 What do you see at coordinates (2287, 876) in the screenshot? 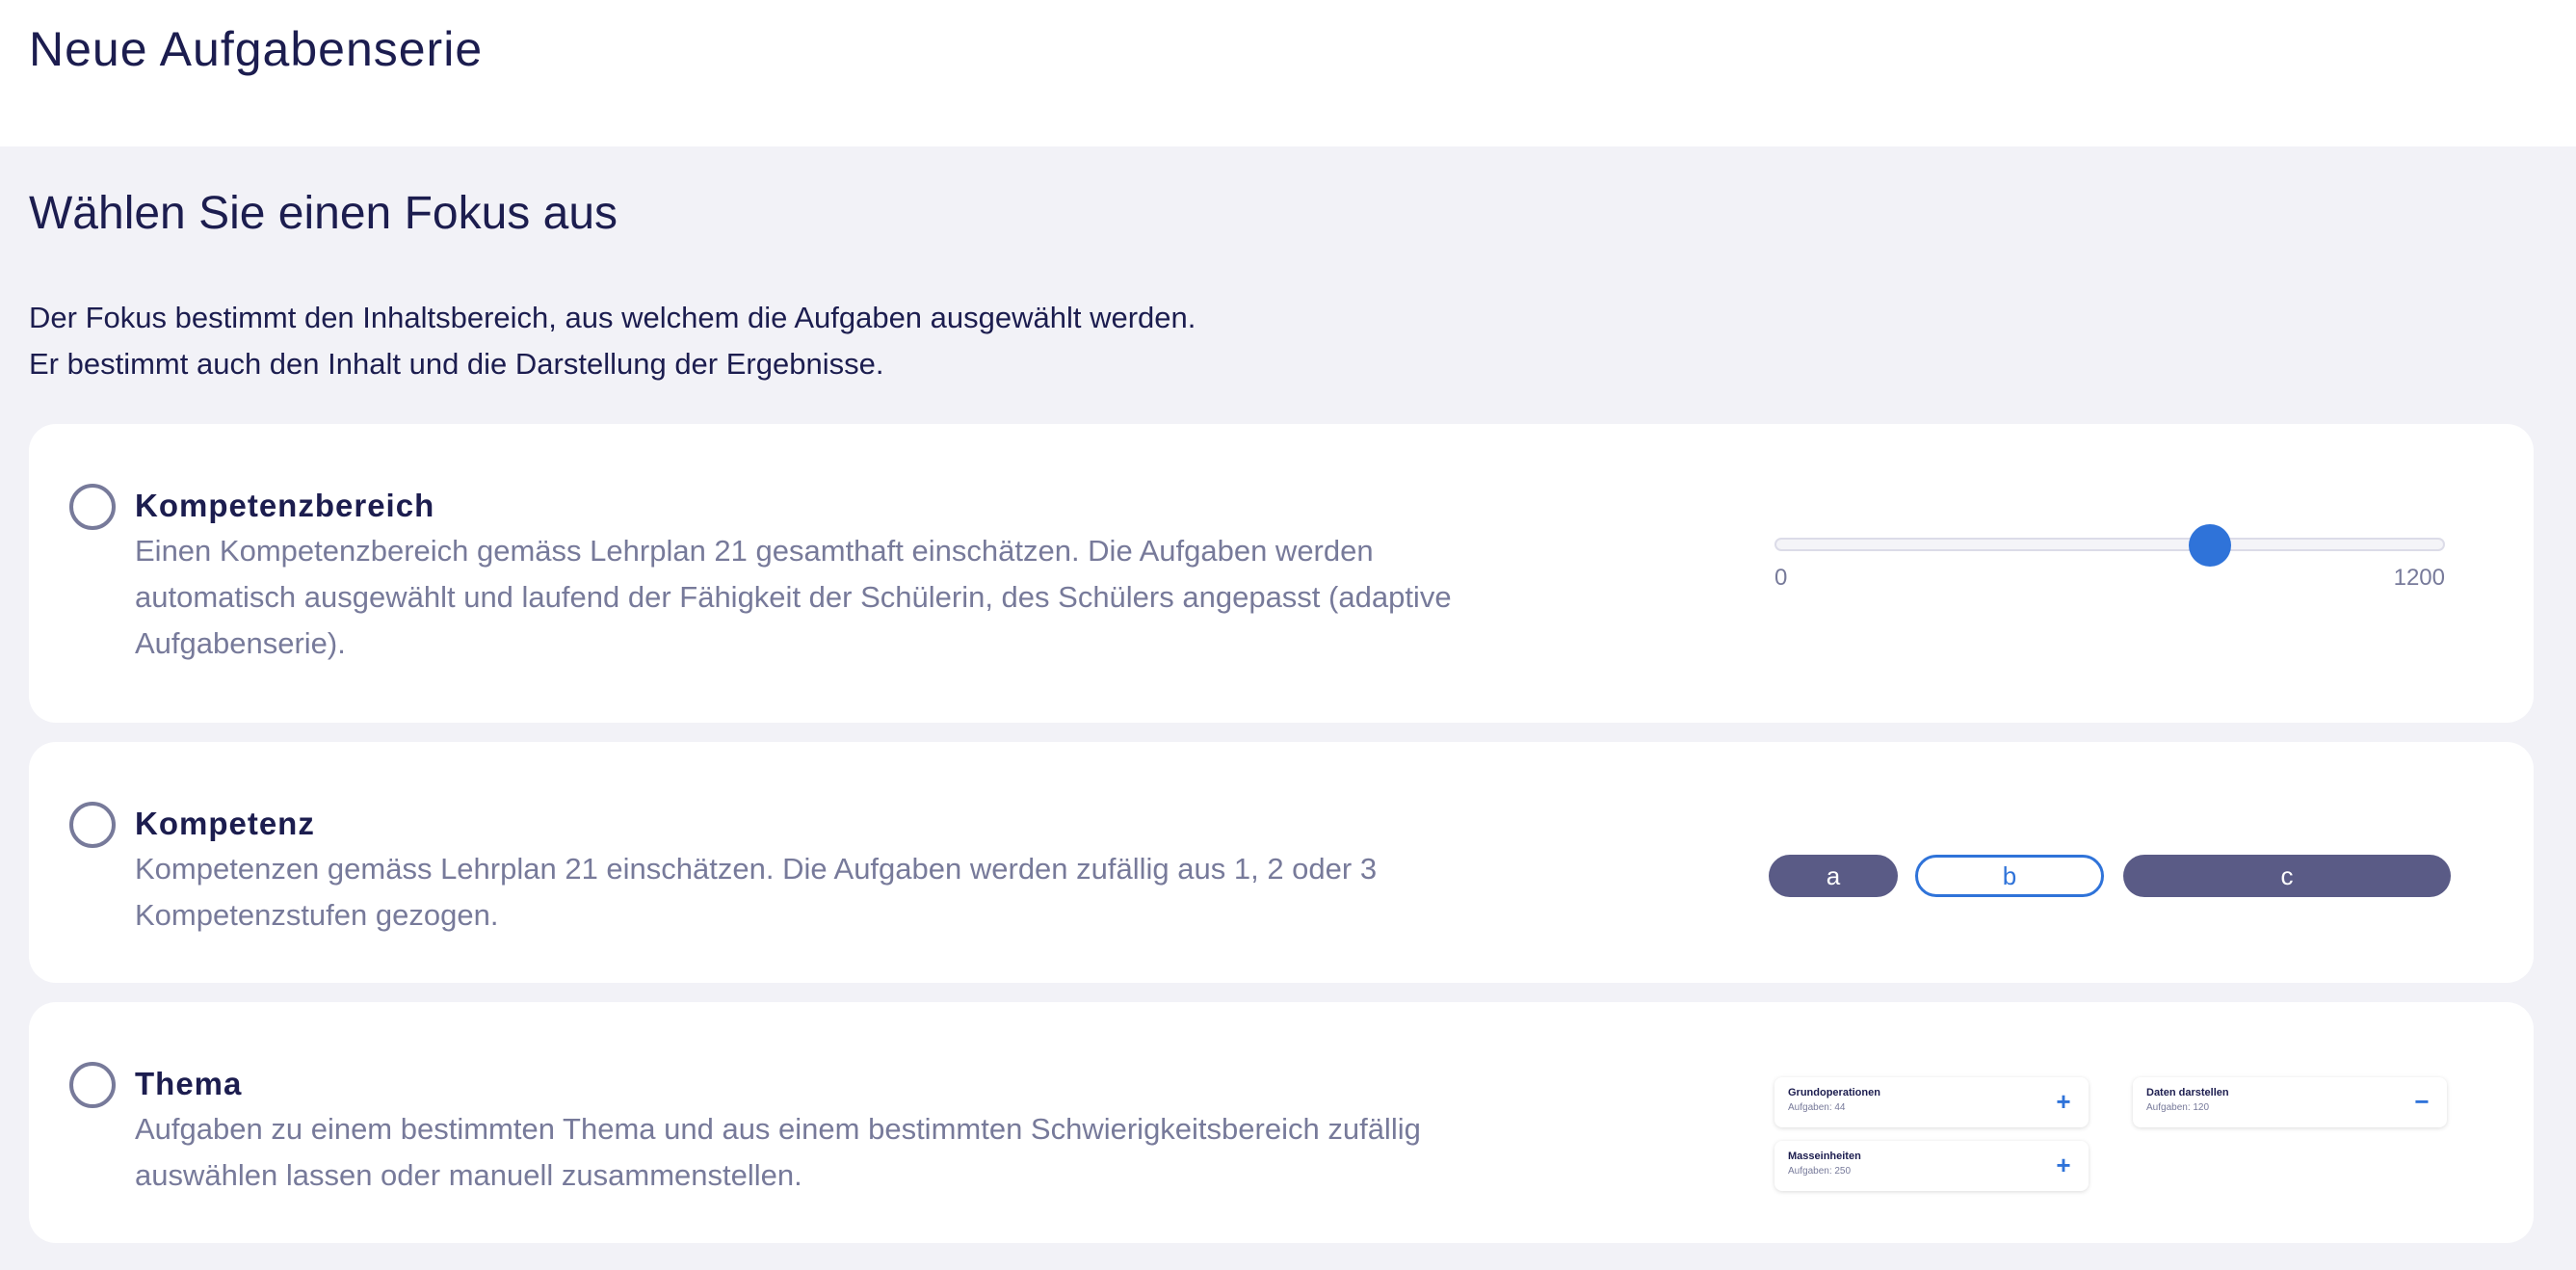
I see `level-pill-c: c` at bounding box center [2287, 876].